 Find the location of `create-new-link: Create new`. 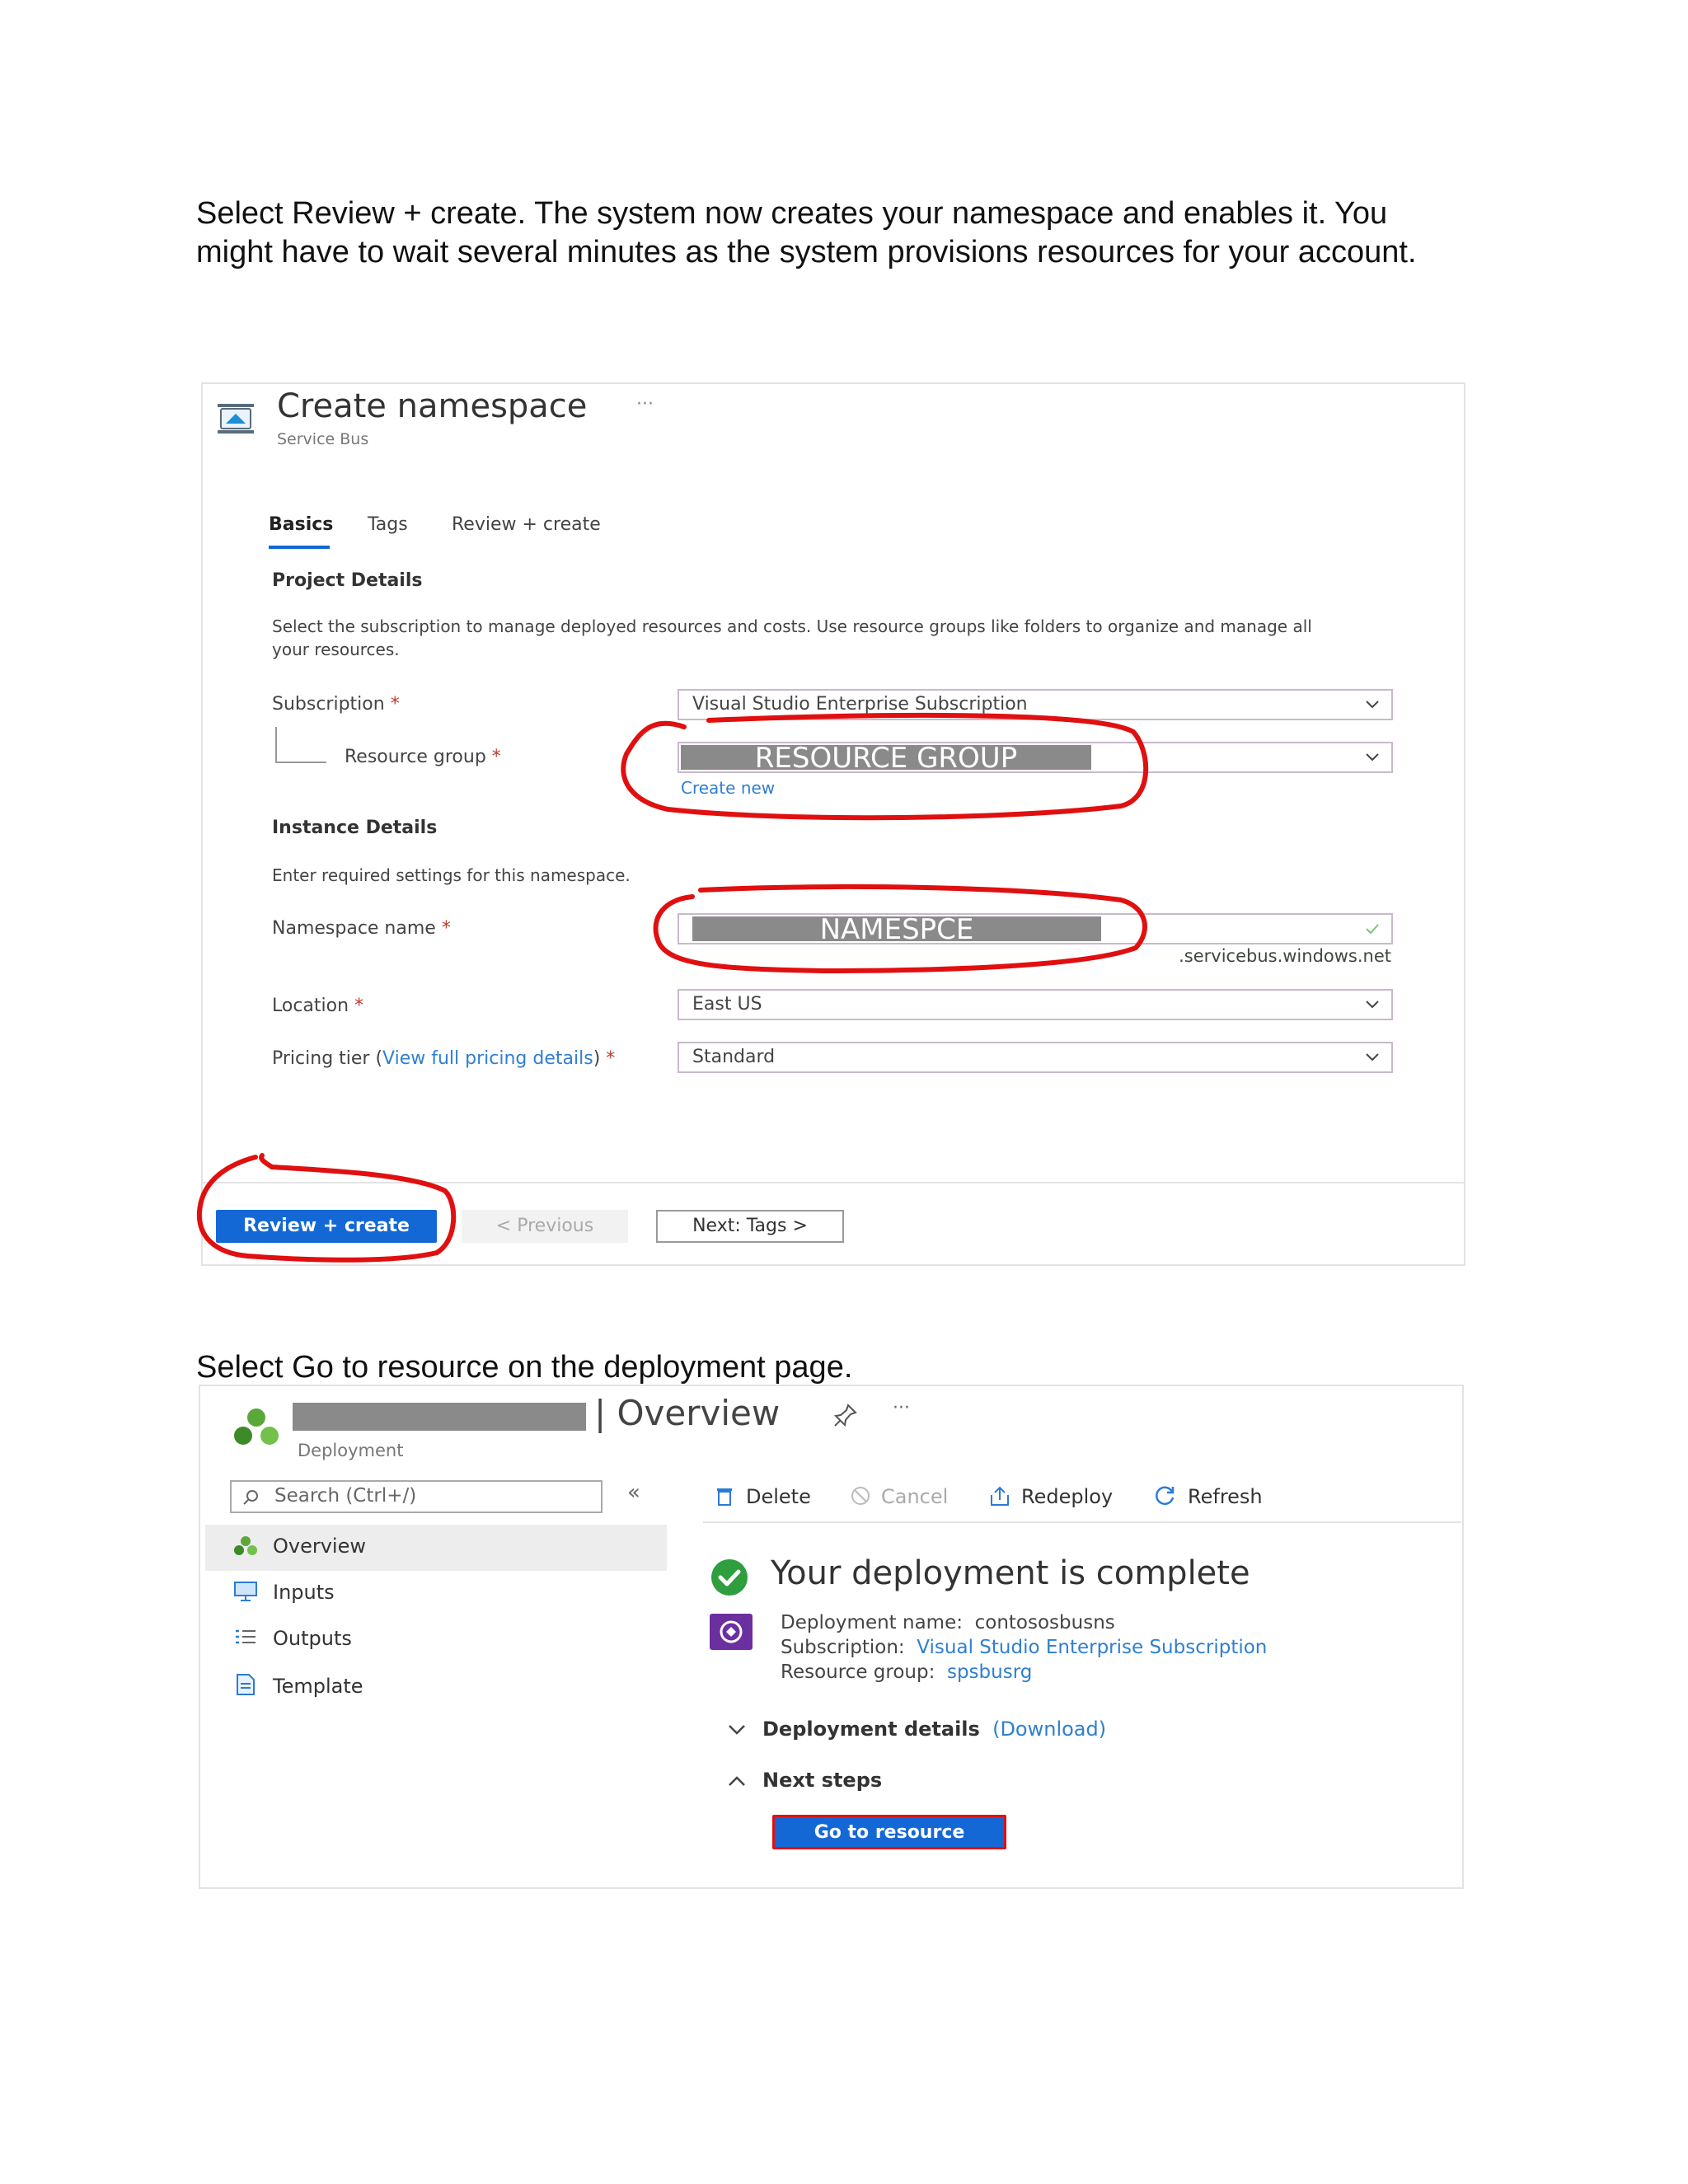

create-new-link: Create new is located at coordinates (728, 788).